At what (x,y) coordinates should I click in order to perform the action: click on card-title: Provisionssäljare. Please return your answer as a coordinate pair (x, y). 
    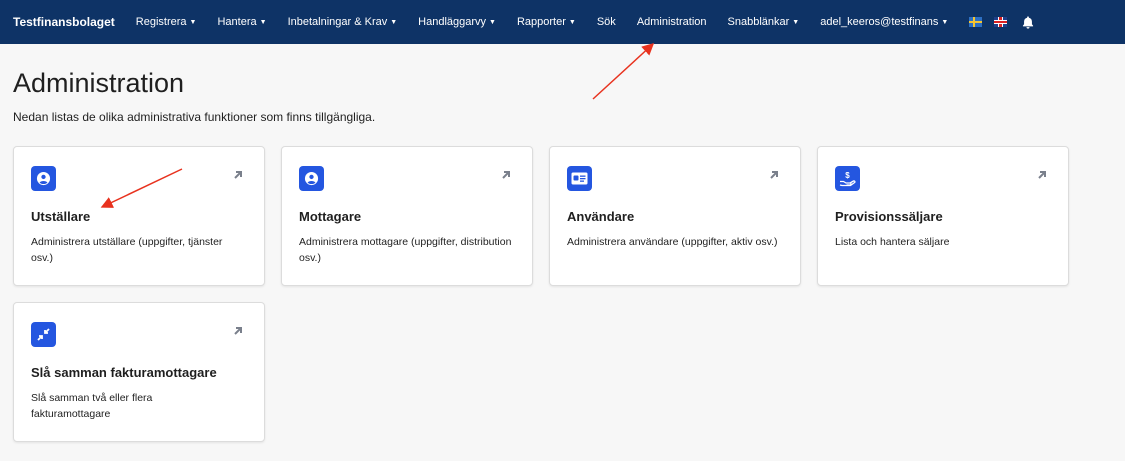
    Looking at the image, I should click on (889, 216).